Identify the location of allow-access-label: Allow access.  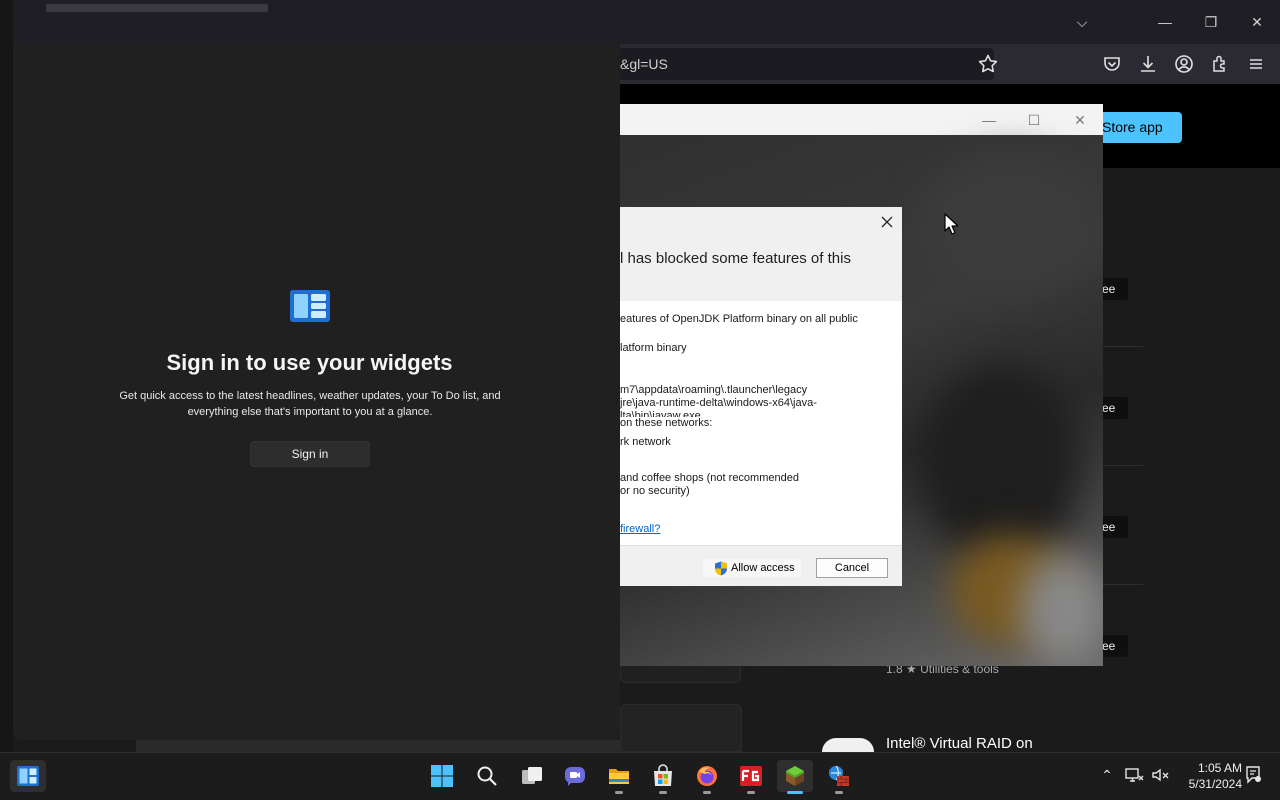
(763, 568).